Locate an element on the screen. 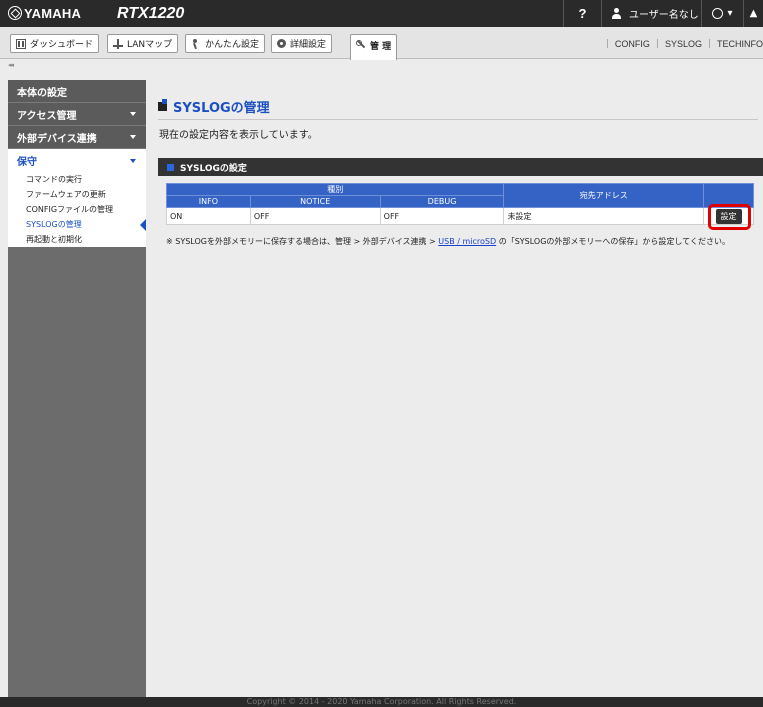 The height and width of the screenshot is (707, 763). debug-value: OFF is located at coordinates (442, 216).